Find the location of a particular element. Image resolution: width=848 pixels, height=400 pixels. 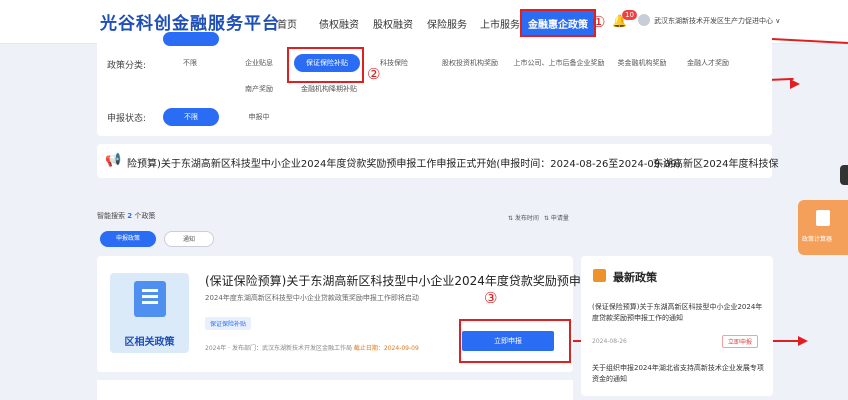

policy-thumbnail: 区相关政策 is located at coordinates (149, 313).